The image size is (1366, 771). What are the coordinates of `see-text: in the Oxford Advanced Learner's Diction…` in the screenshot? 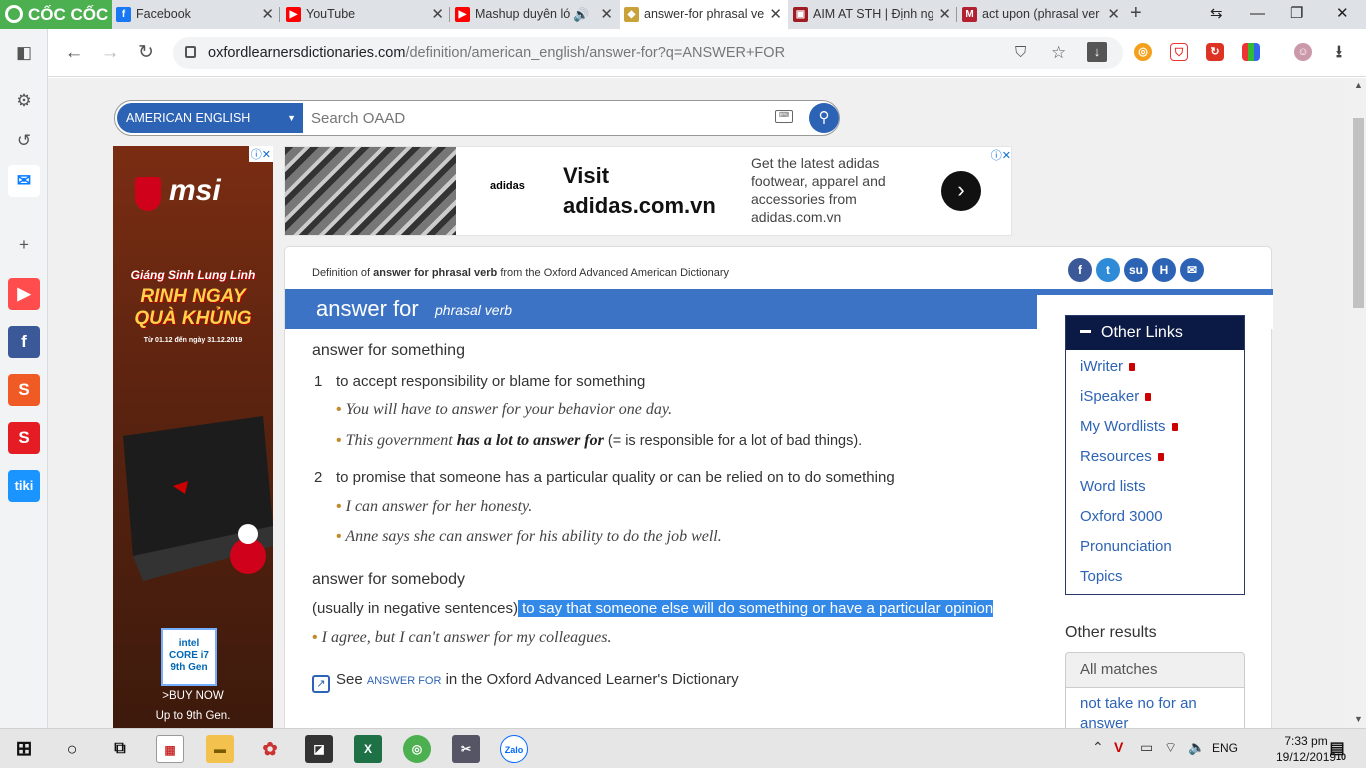 It's located at (590, 679).